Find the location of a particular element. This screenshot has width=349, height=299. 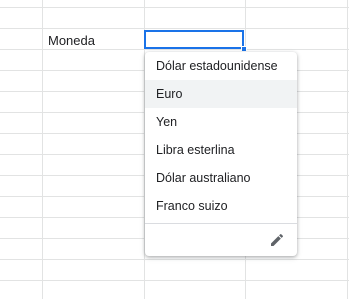

pencil-icon is located at coordinates (277, 242).